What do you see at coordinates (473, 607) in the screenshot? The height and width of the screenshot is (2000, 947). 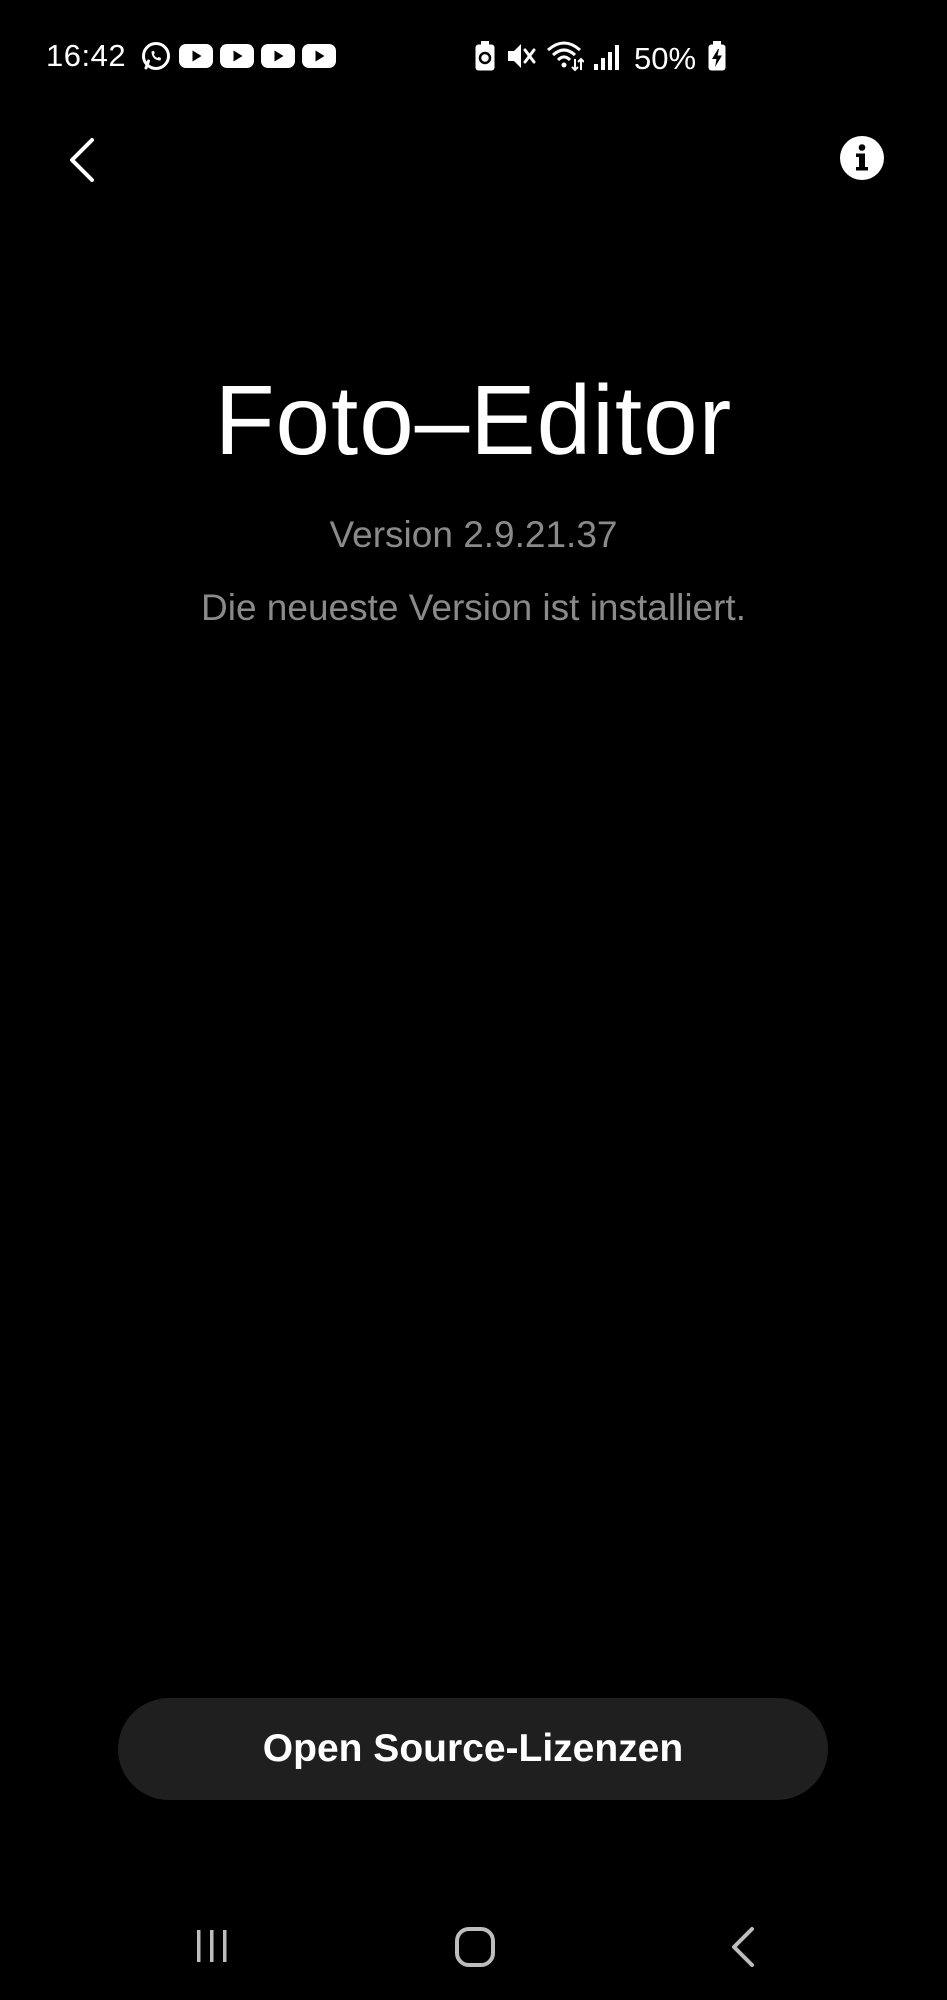 I see `update-status-text: Die neueste Version ist installiert.` at bounding box center [473, 607].